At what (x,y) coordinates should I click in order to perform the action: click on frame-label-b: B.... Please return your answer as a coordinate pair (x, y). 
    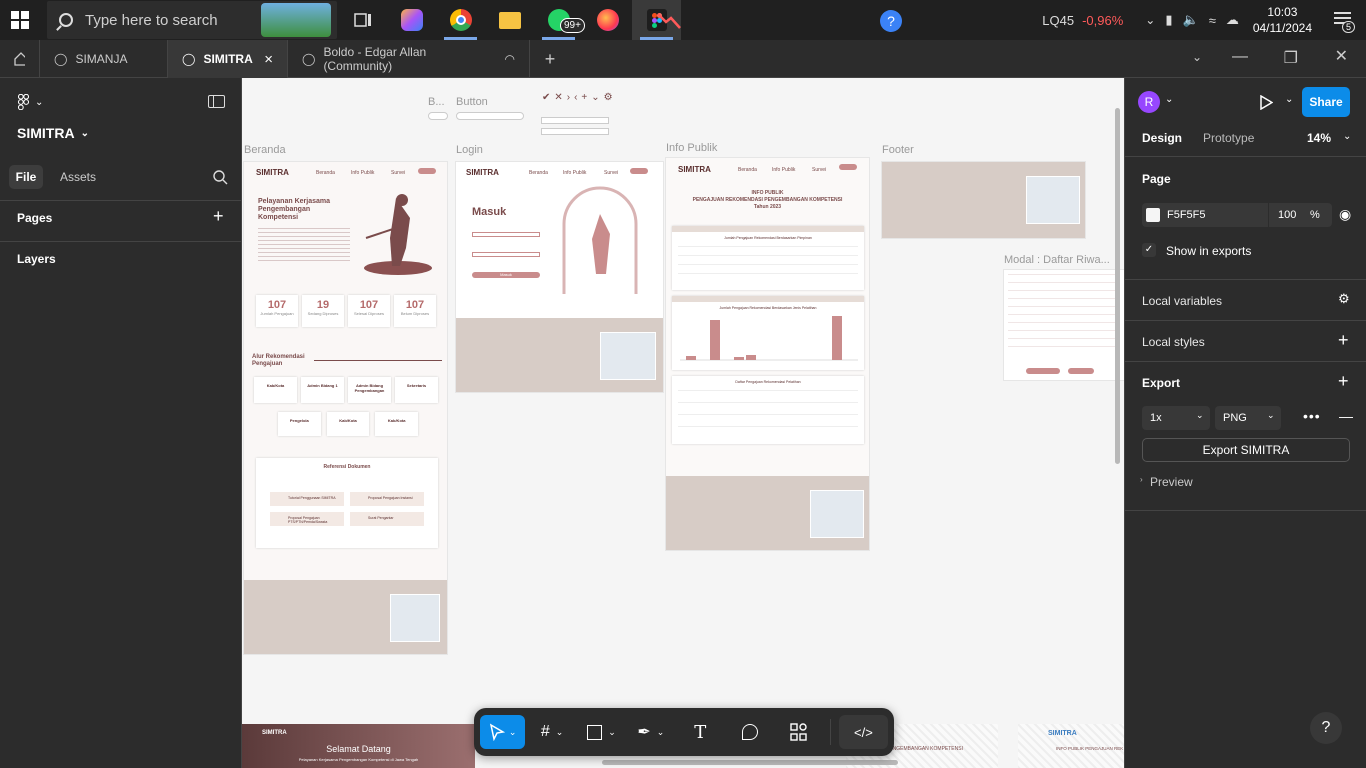
    Looking at the image, I should click on (436, 102).